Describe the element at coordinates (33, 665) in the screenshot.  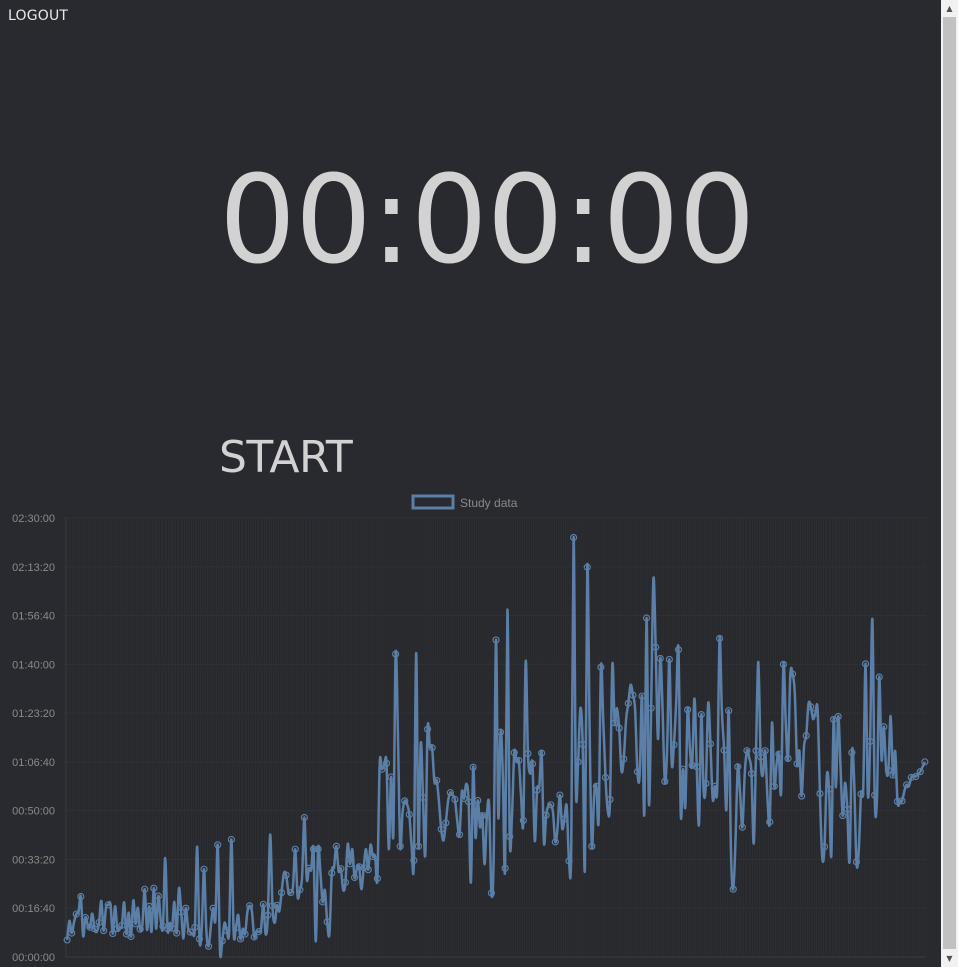
I see `y-tick-label: 01:40:00` at that location.